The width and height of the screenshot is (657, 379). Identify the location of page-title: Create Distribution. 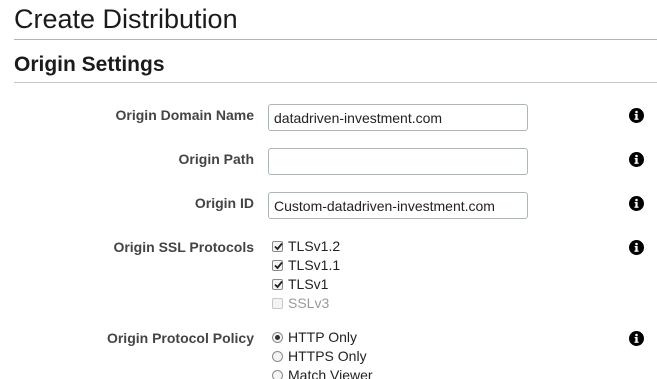
(126, 19).